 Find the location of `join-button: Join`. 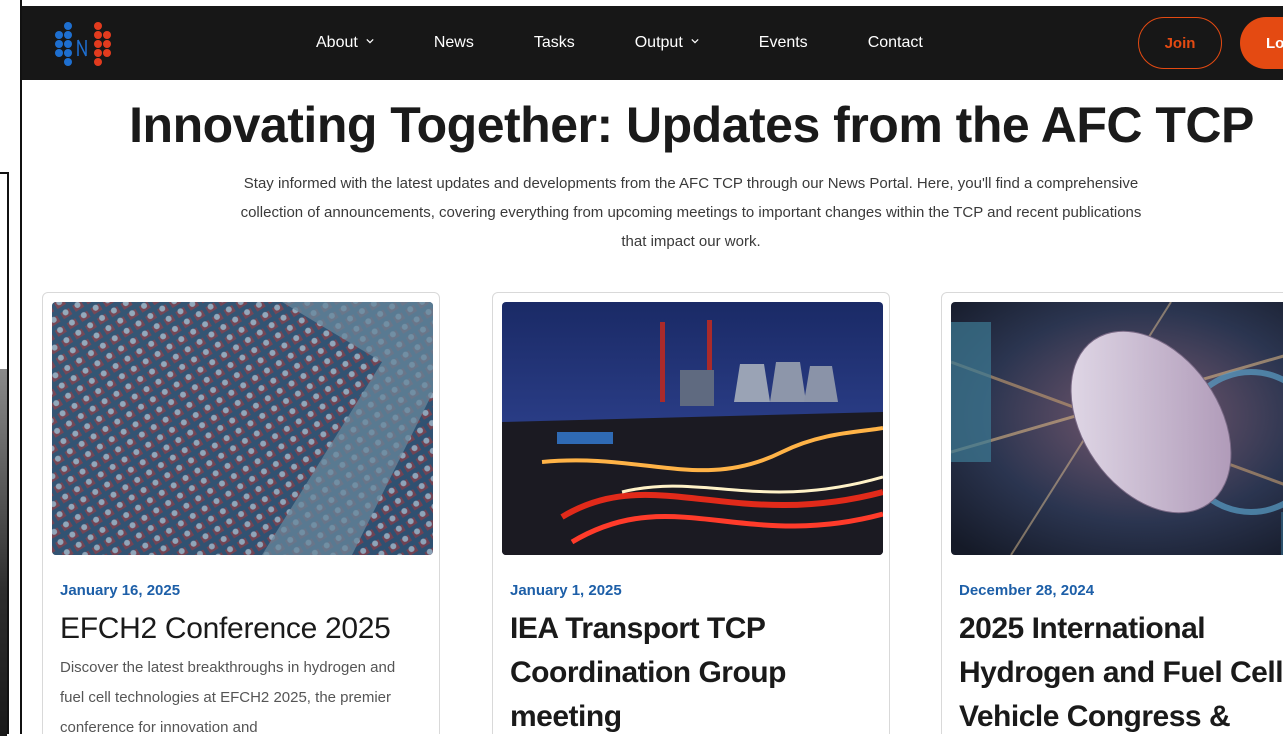

join-button: Join is located at coordinates (1180, 43).